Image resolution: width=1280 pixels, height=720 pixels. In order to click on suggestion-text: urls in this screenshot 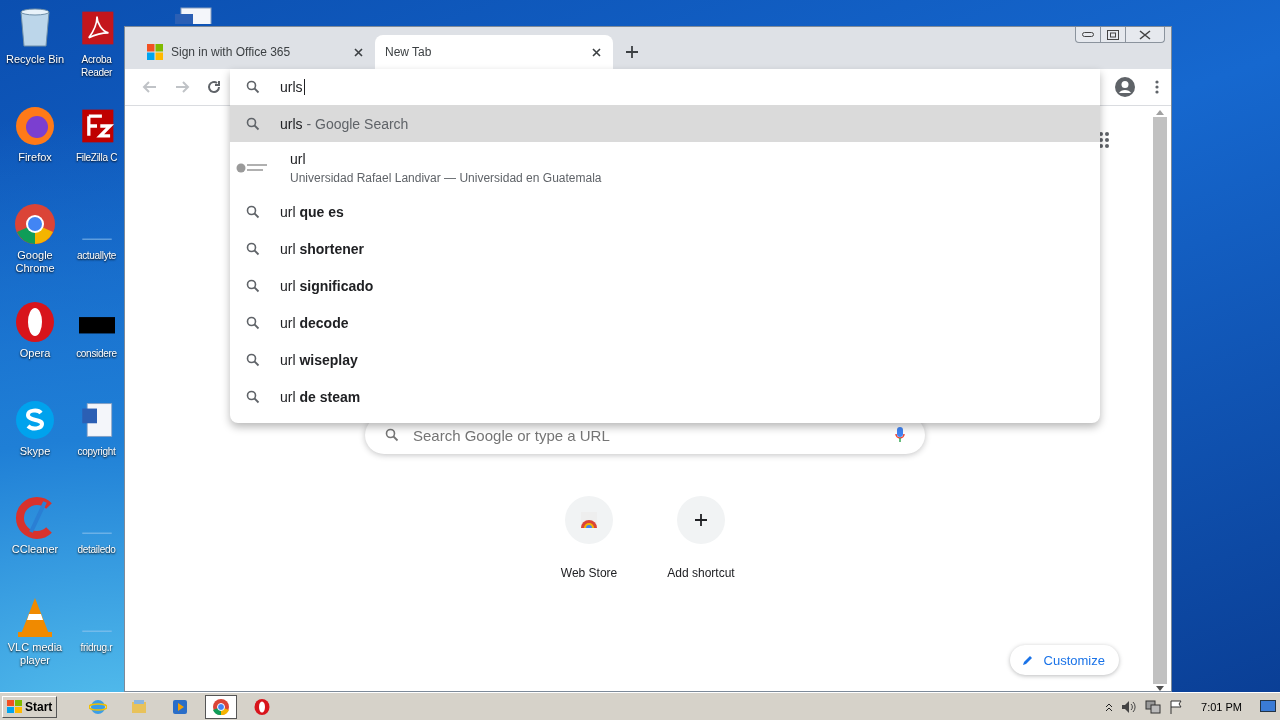, I will do `click(291, 123)`.